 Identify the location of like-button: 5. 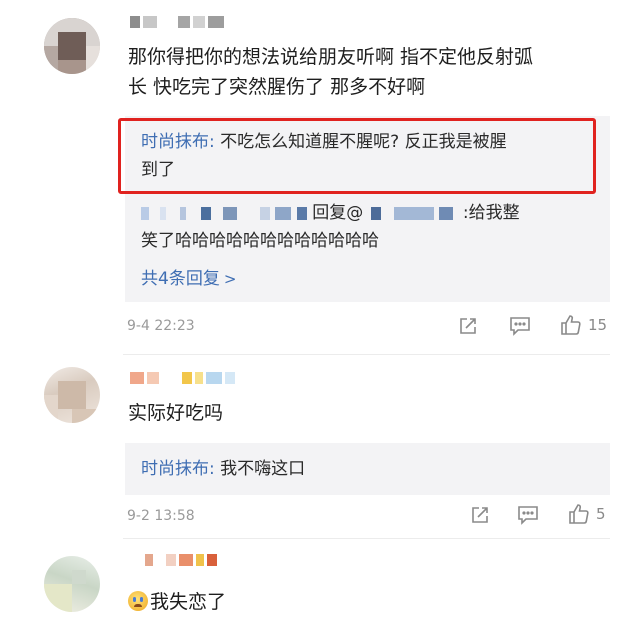
(587, 514).